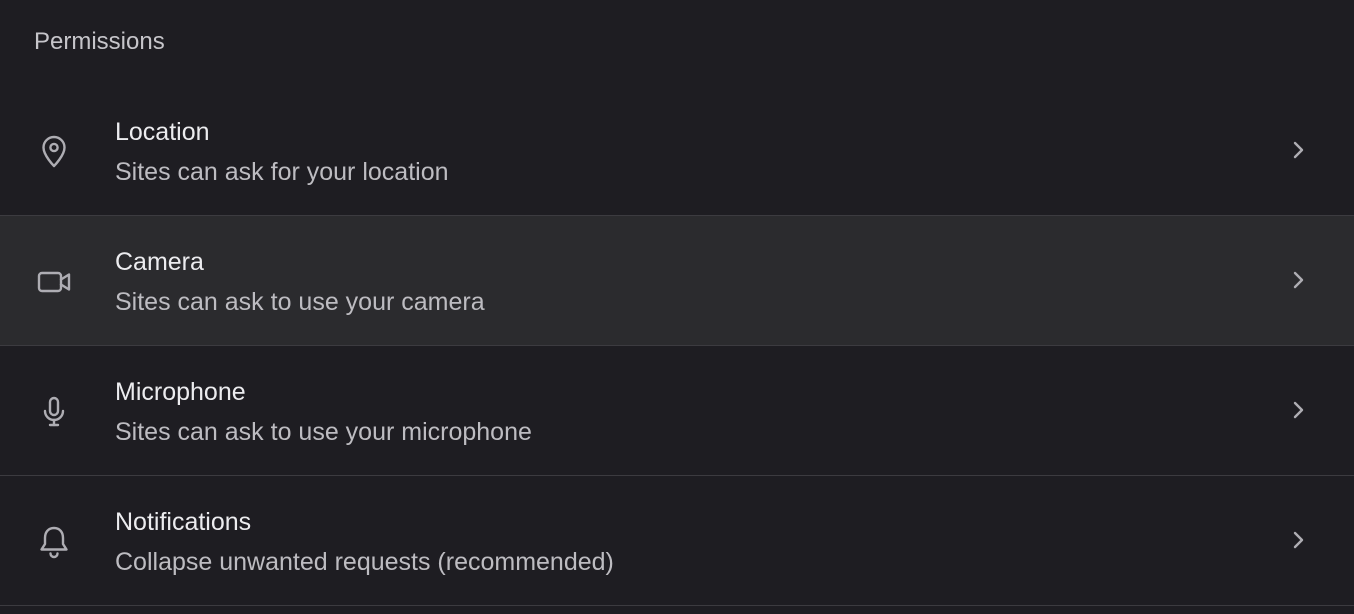  Describe the element at coordinates (300, 302) in the screenshot. I see `row-sublabel: Sites can ask to use your camera` at that location.